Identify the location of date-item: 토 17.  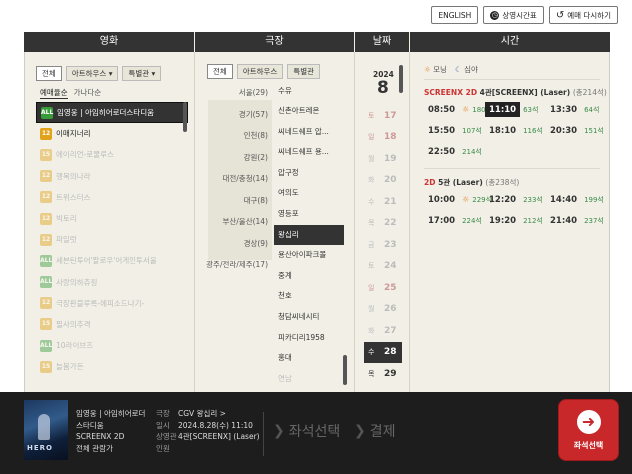
(383, 116).